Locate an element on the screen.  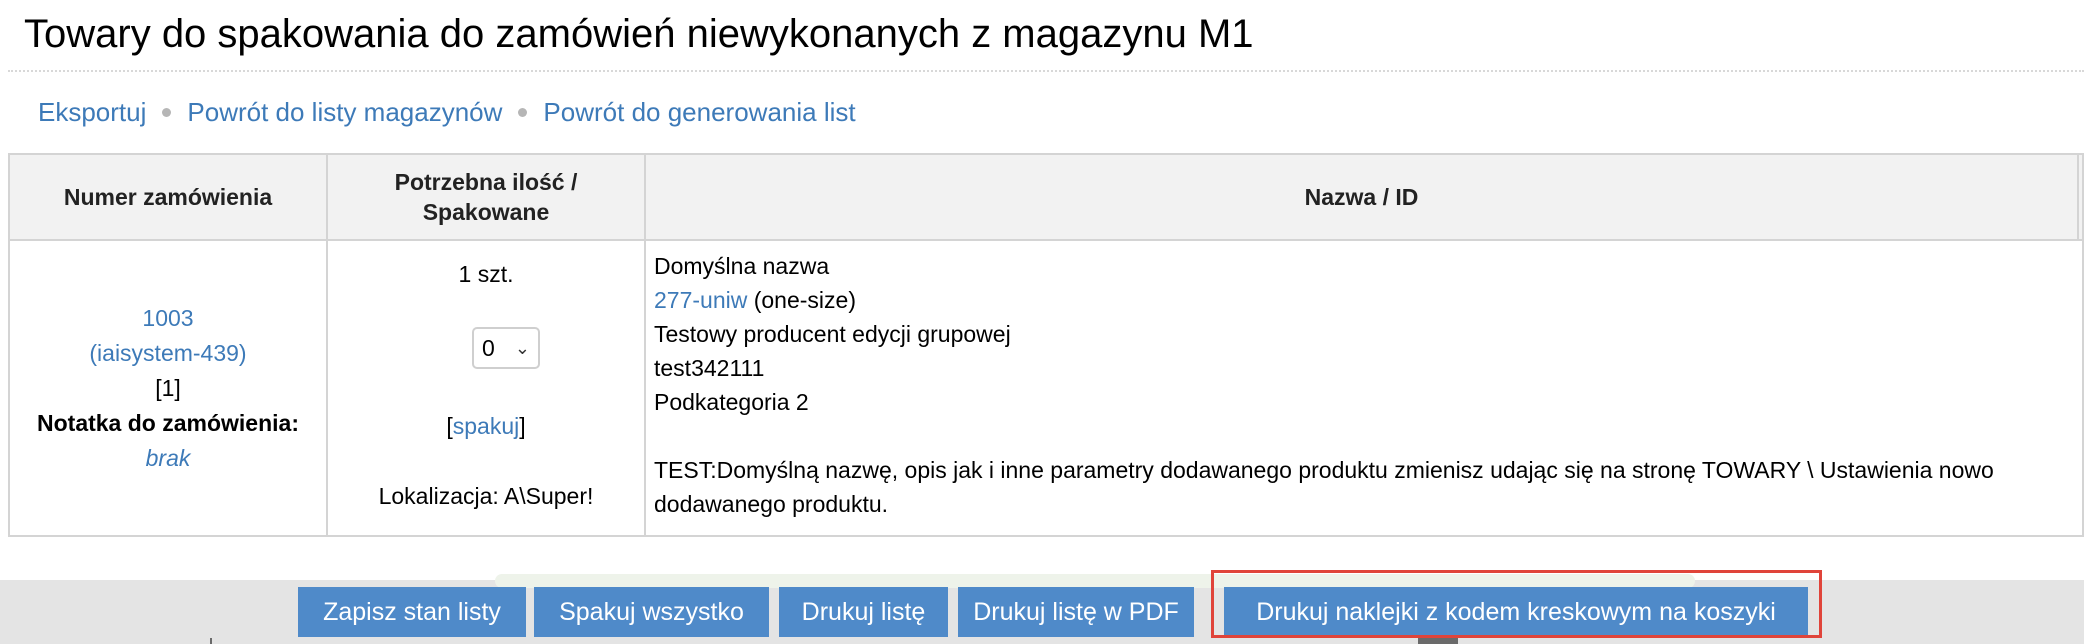
product-code: test342111 is located at coordinates (709, 368).